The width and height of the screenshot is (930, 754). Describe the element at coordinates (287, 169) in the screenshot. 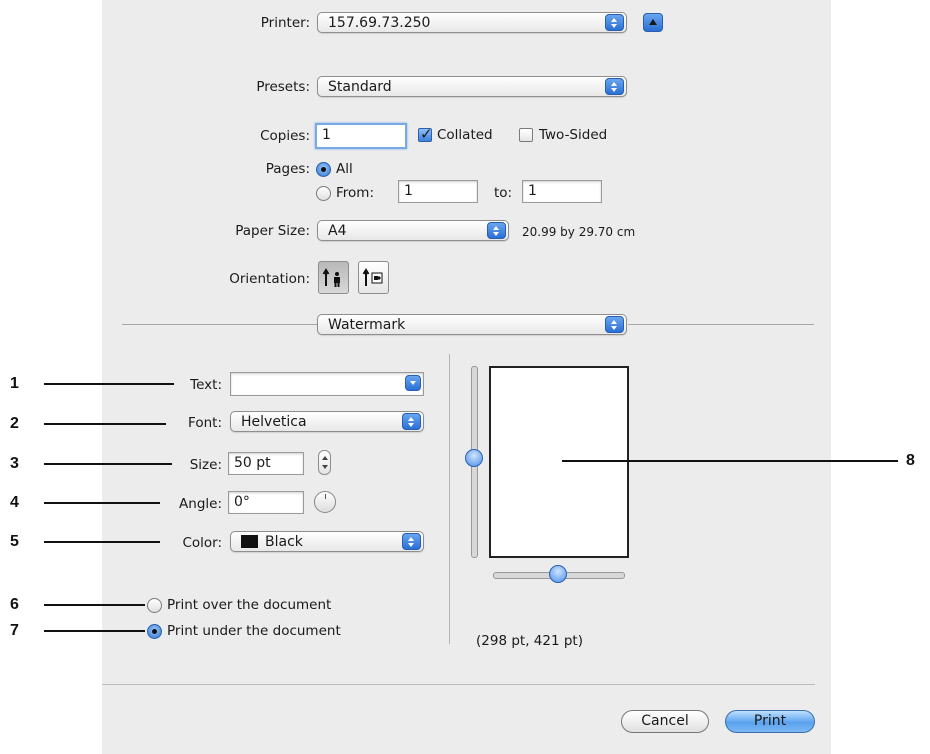

I see `pages-label: Pages:` at that location.